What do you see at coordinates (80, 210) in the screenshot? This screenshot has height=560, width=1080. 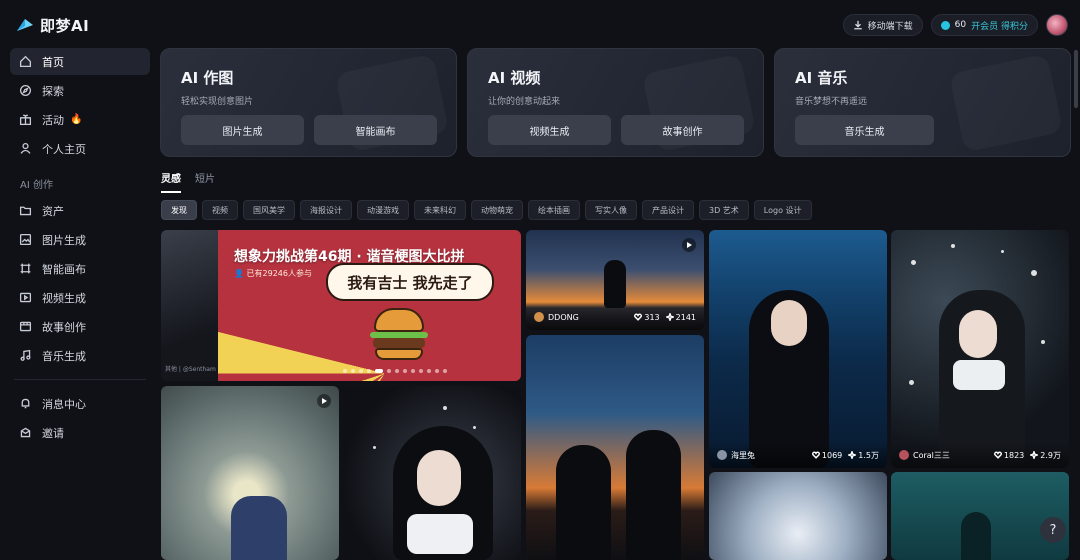 I see `sidebar-item-assets: 资产` at bounding box center [80, 210].